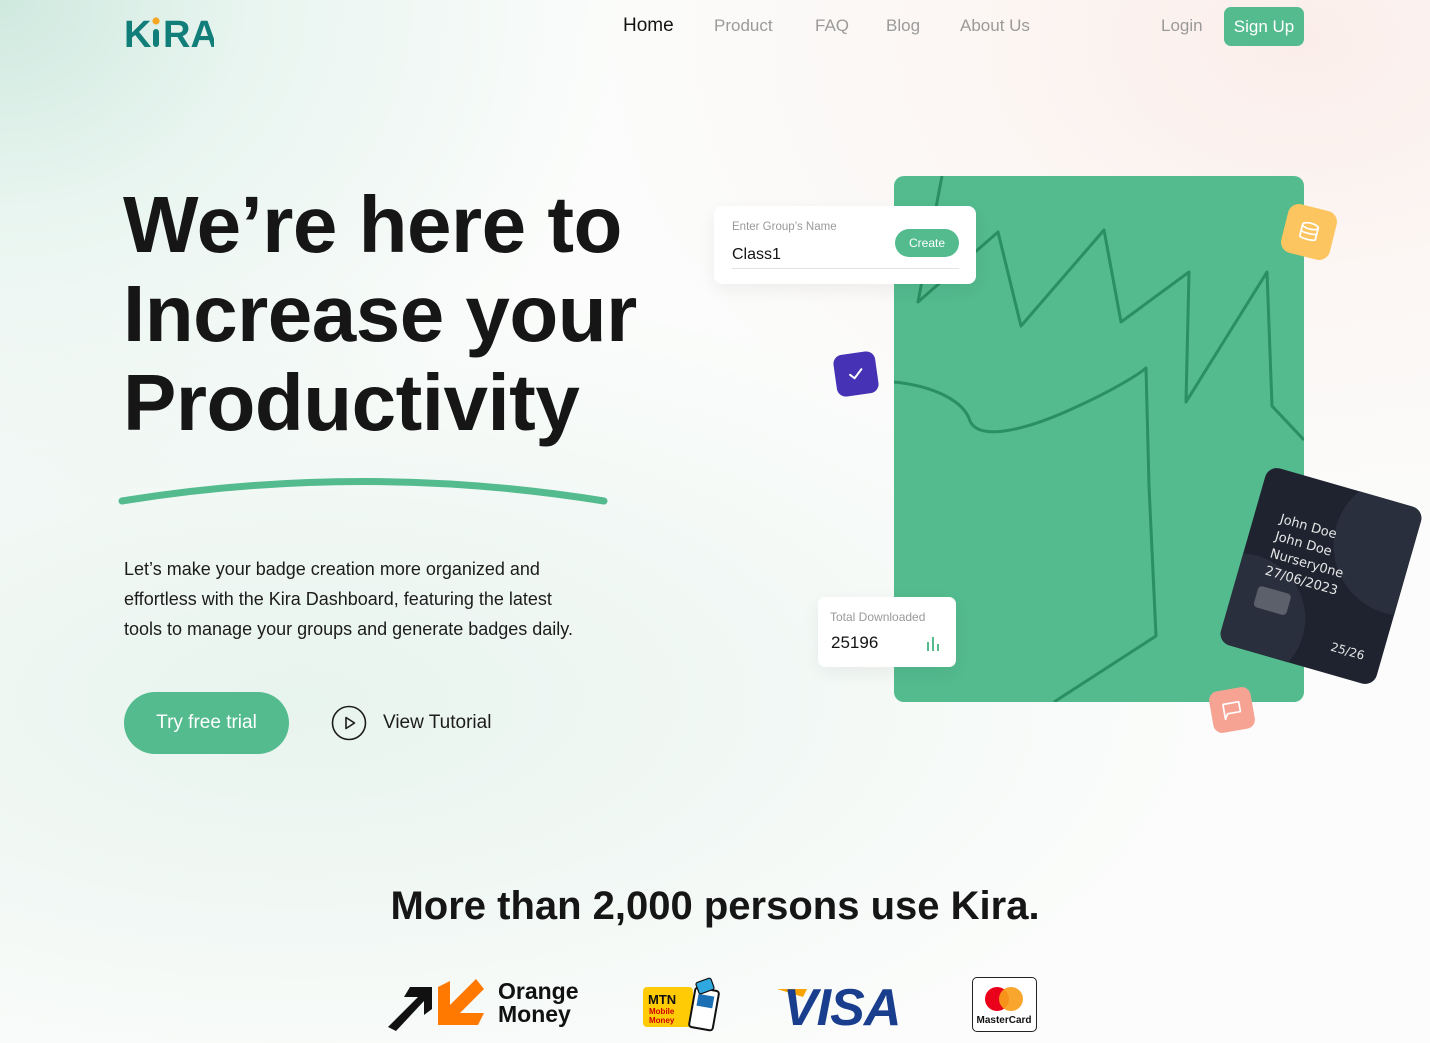 The image size is (1430, 1043). I want to click on group-input-underline, so click(845, 268).